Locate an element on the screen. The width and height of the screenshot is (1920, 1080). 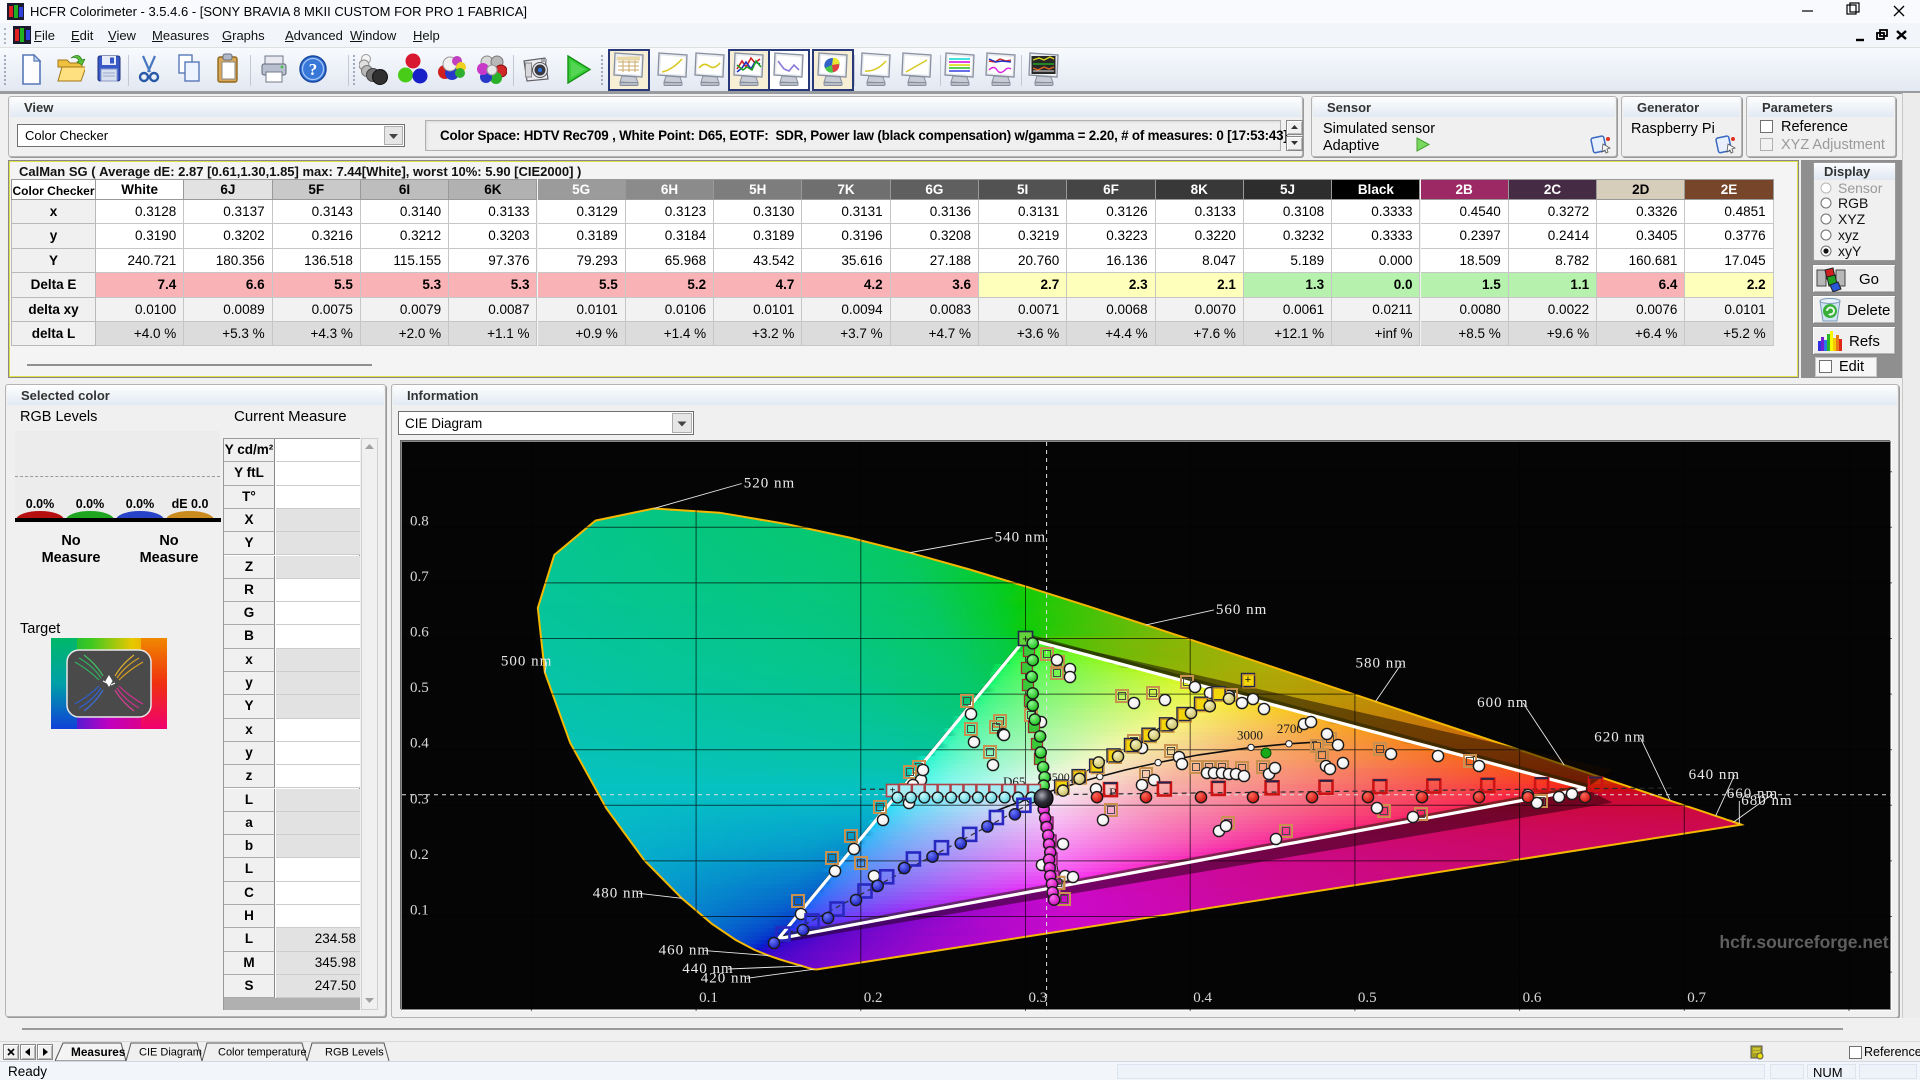
svg-text: hcfr.sourceforge.net is located at coordinates (1803, 942).